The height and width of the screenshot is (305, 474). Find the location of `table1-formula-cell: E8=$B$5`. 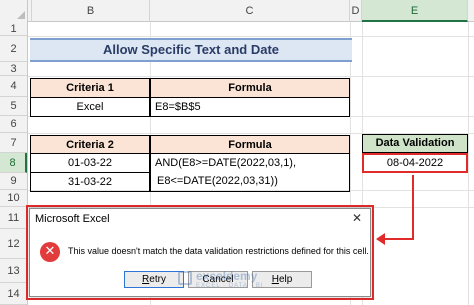

table1-formula-cell: E8=$B$5 is located at coordinates (250, 107).